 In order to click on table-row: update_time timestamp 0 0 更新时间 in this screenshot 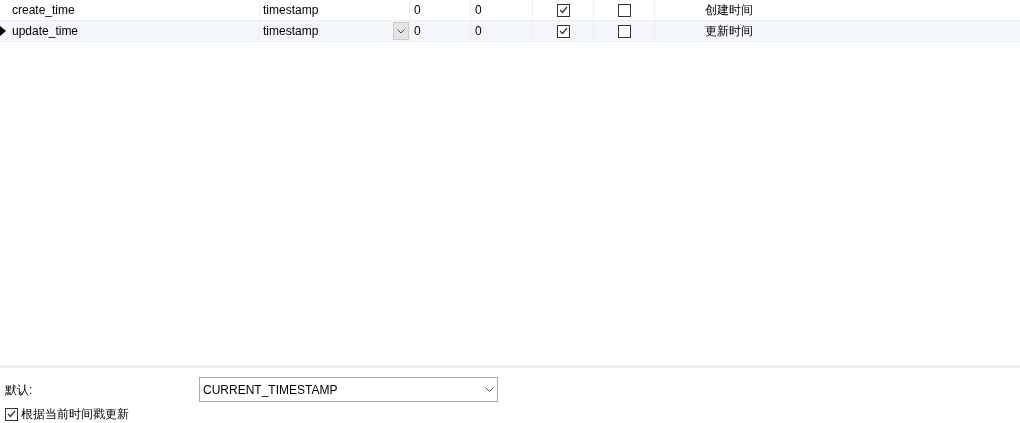, I will do `click(510, 31)`.